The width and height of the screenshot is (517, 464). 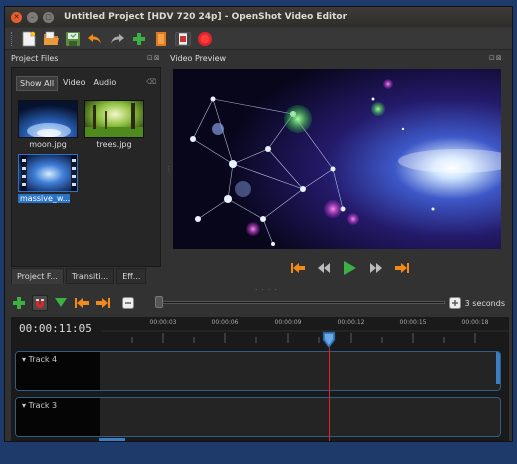 What do you see at coordinates (16, 17) in the screenshot?
I see `close-window-button: ✕` at bounding box center [16, 17].